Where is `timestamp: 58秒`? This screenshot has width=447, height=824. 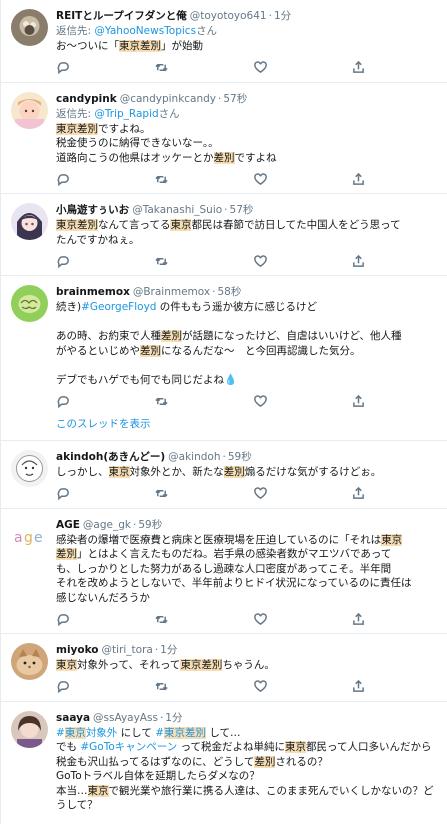
timestamp: 58秒 is located at coordinates (229, 292).